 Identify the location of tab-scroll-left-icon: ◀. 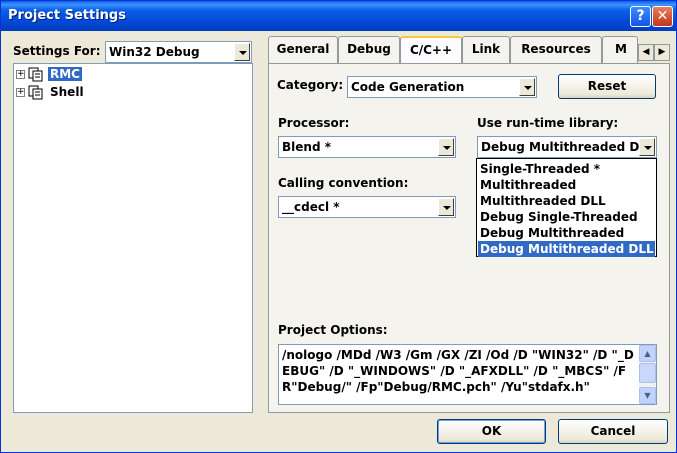
(646, 52).